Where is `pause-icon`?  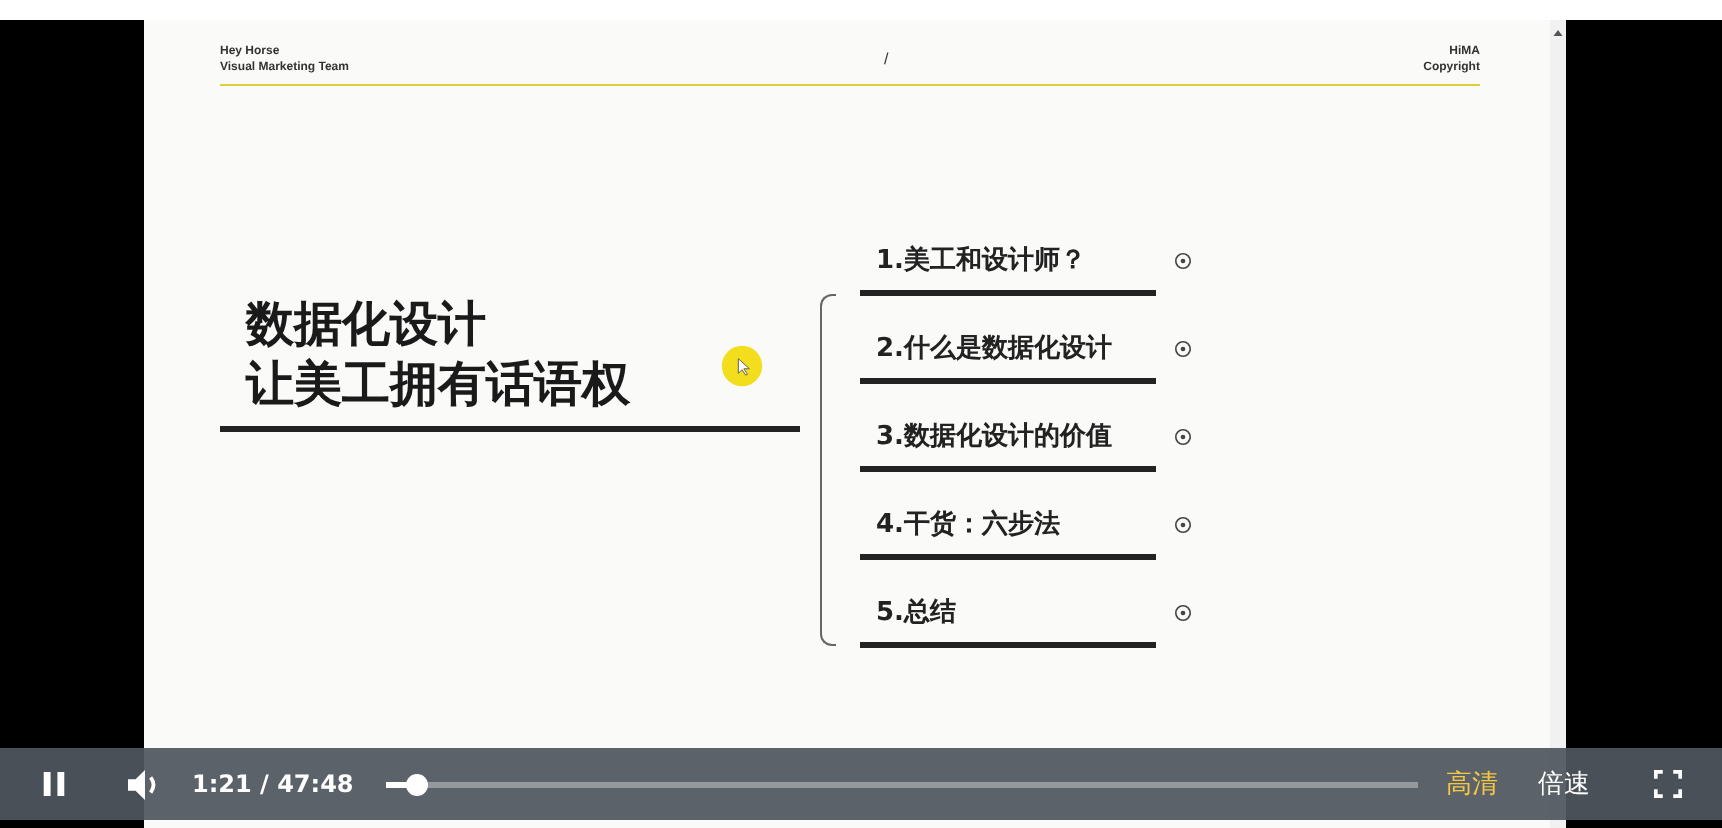 pause-icon is located at coordinates (54, 784).